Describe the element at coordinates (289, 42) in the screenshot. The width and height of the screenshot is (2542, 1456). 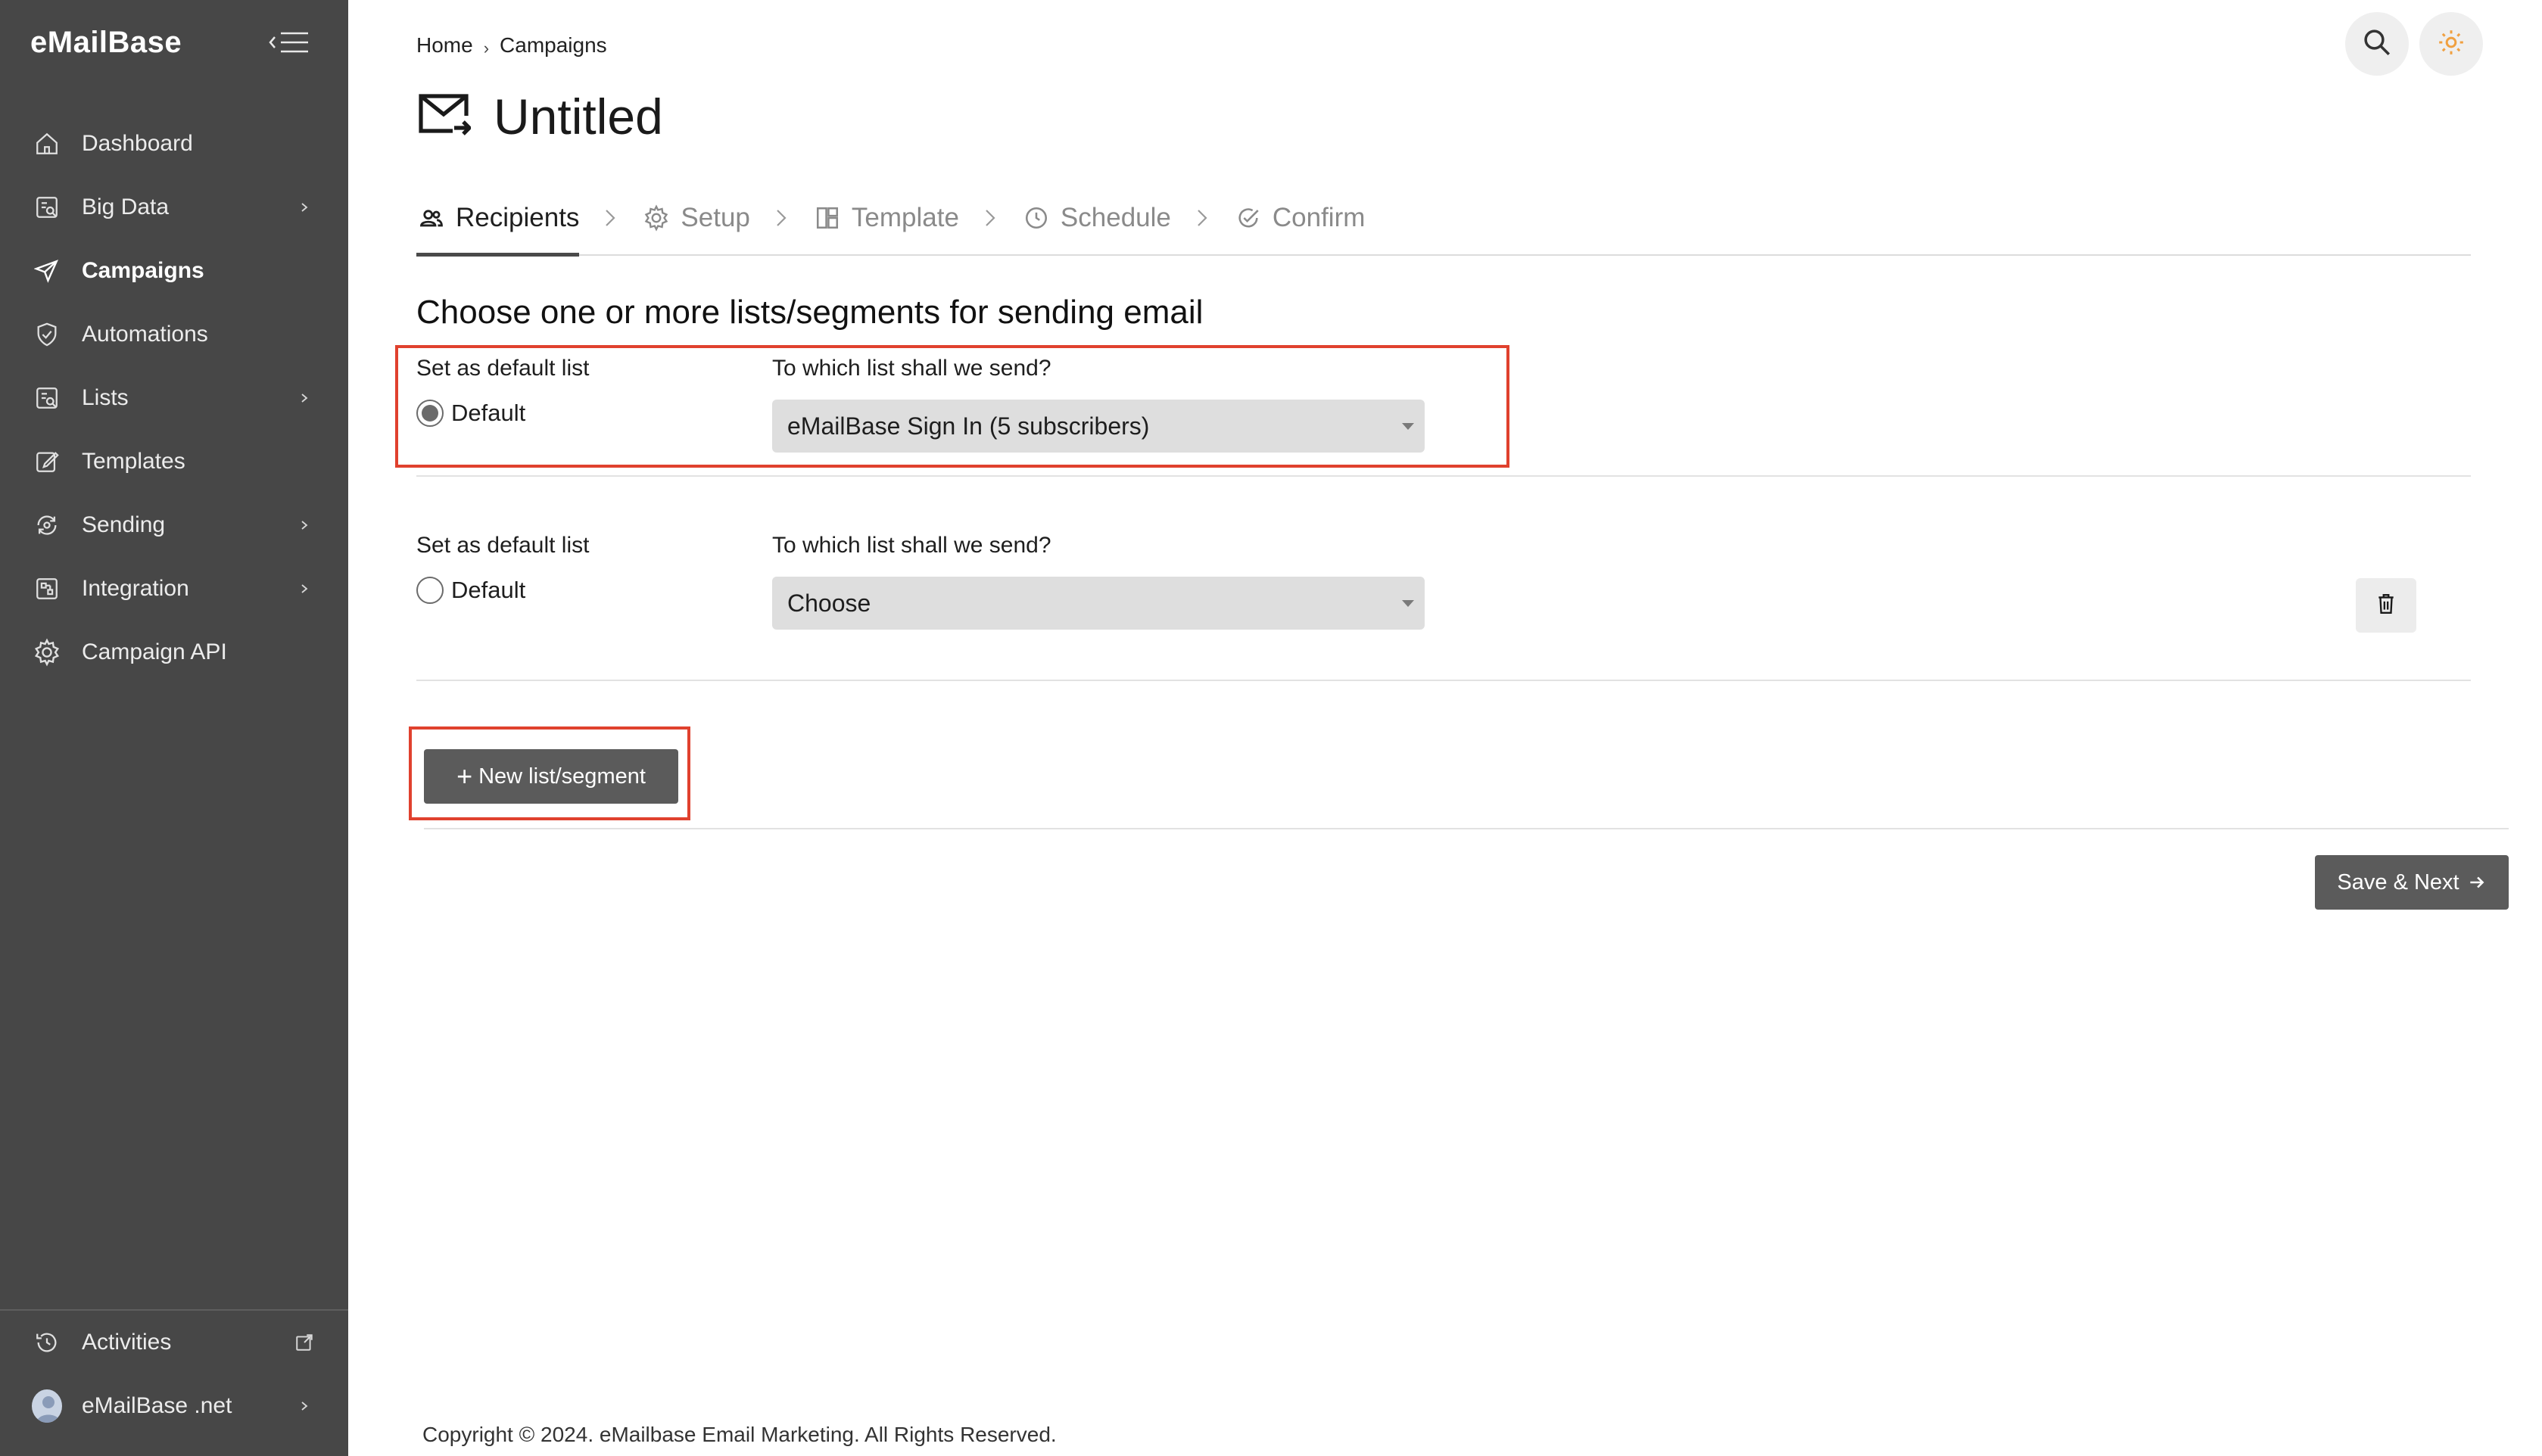
I see `collapse-sidebar-icon` at that location.